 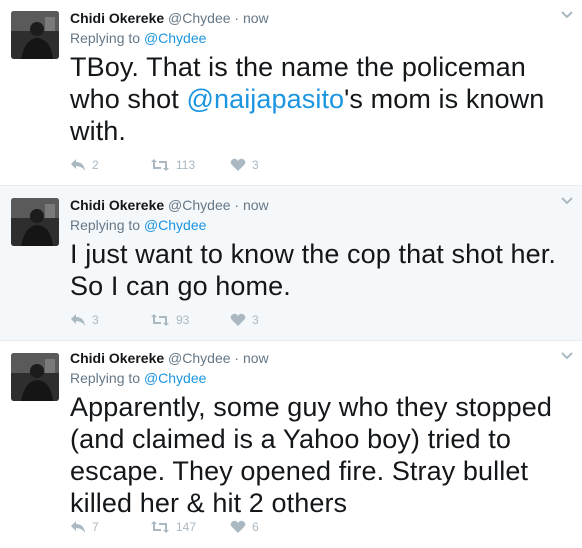 What do you see at coordinates (183, 320) in the screenshot?
I see `retweet-count: 93` at bounding box center [183, 320].